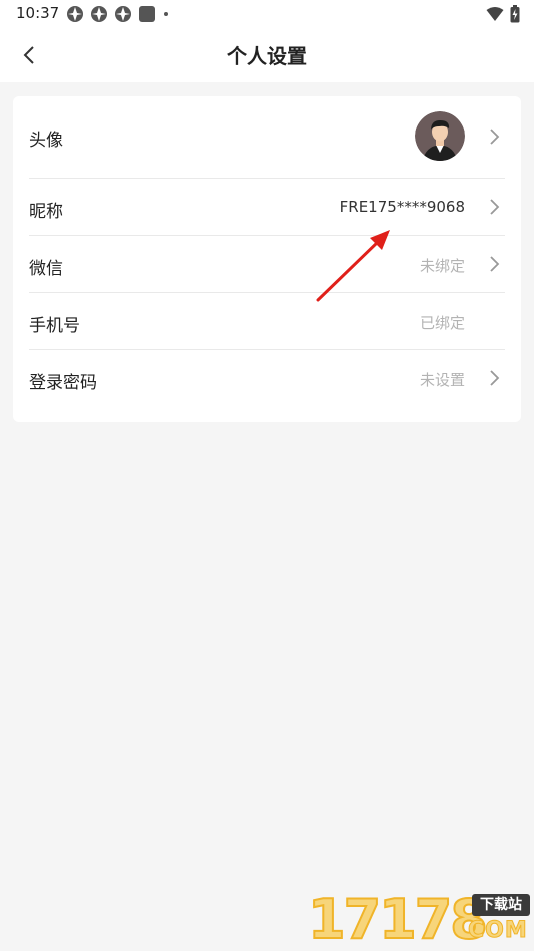 The height and width of the screenshot is (951, 534). I want to click on watermark-tag: 下载站, so click(501, 905).